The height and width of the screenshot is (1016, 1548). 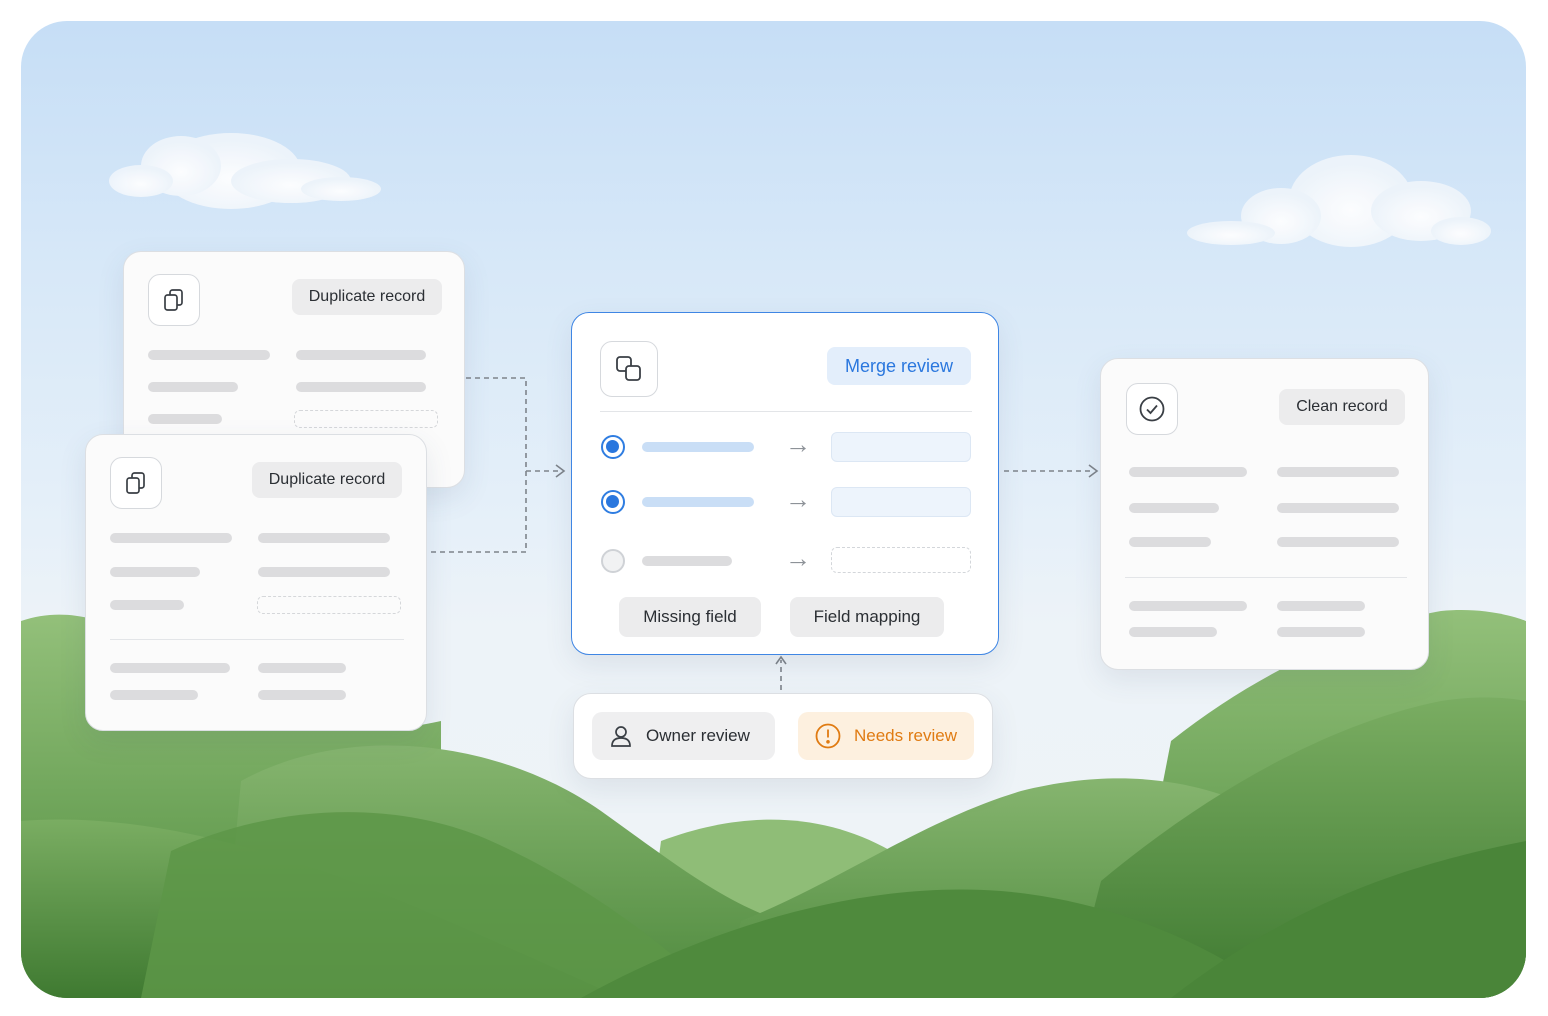 I want to click on user-icon, so click(x=621, y=736).